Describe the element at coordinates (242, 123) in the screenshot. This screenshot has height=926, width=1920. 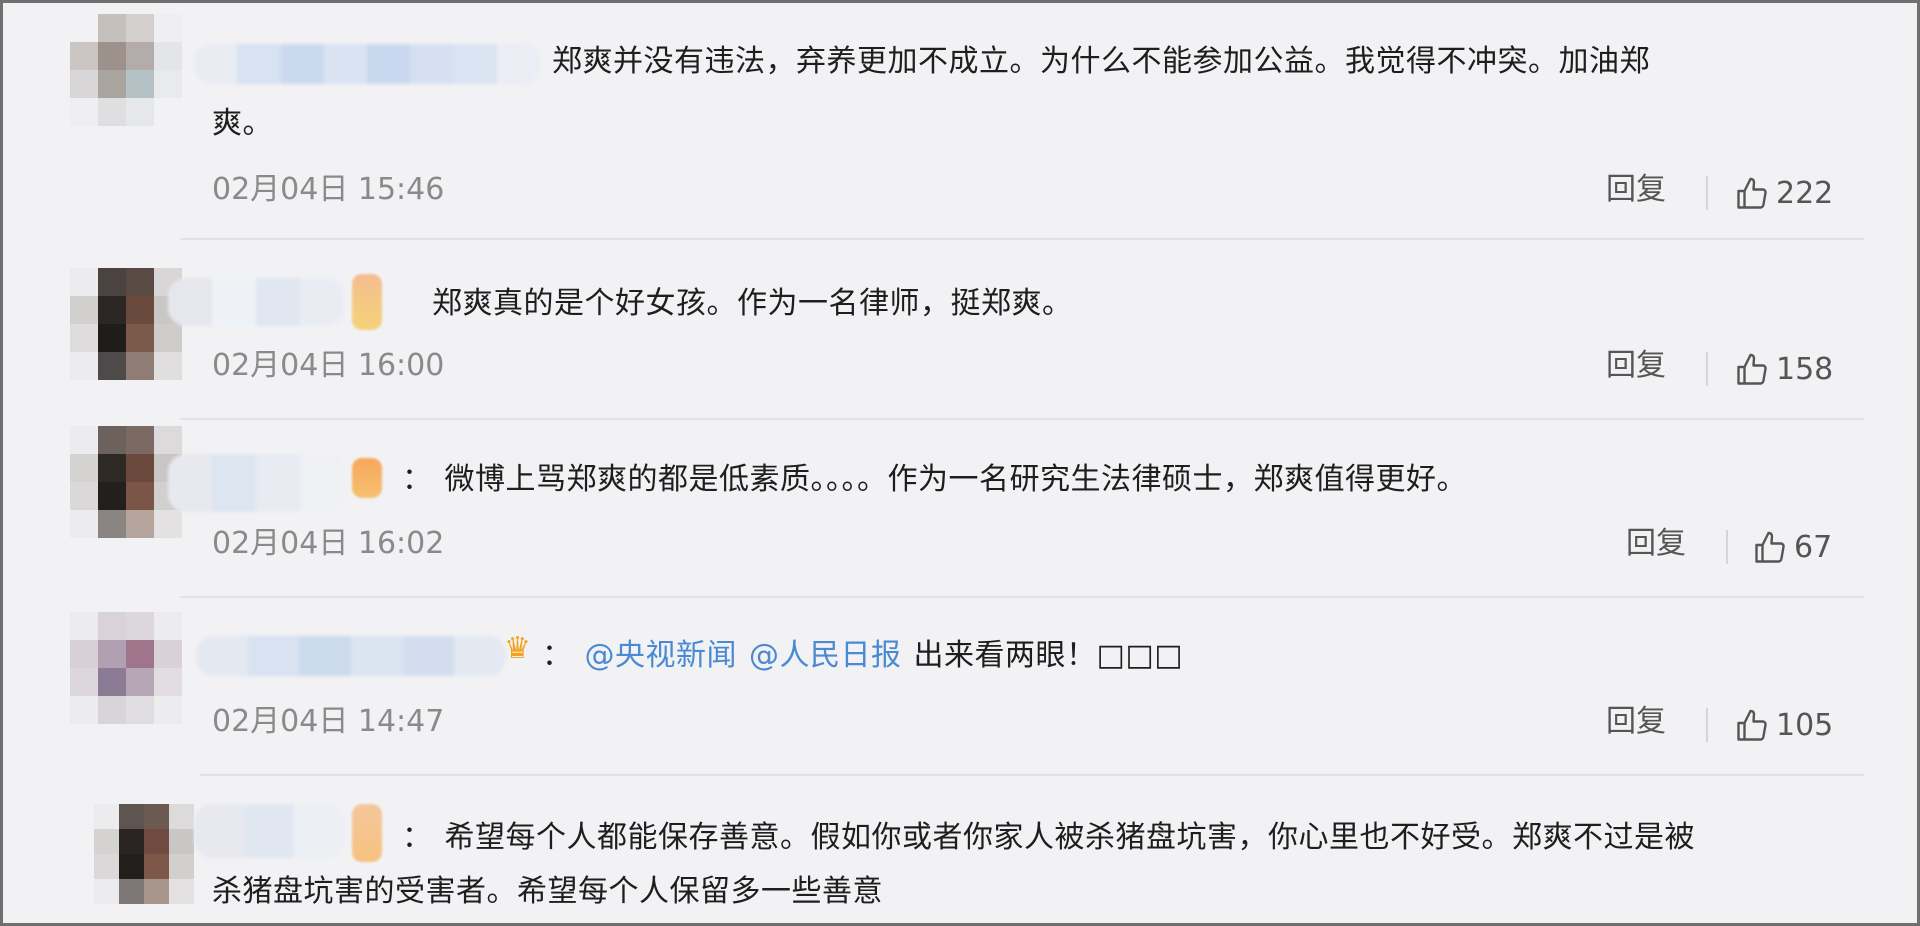
I see `comment-text-line2: 爽。` at that location.